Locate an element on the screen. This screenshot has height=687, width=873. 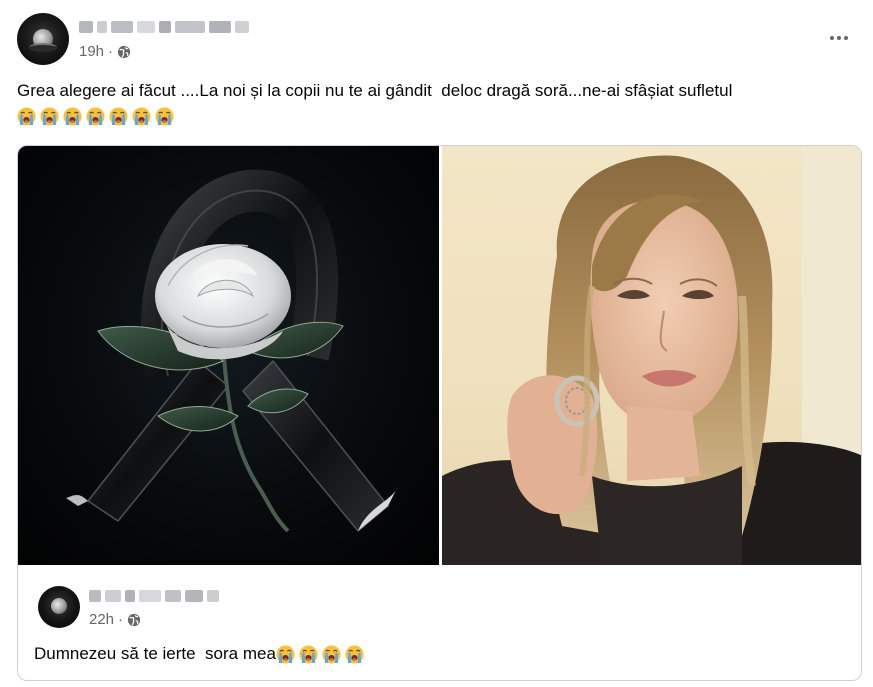
shared-author-avatar is located at coordinates (59, 607).